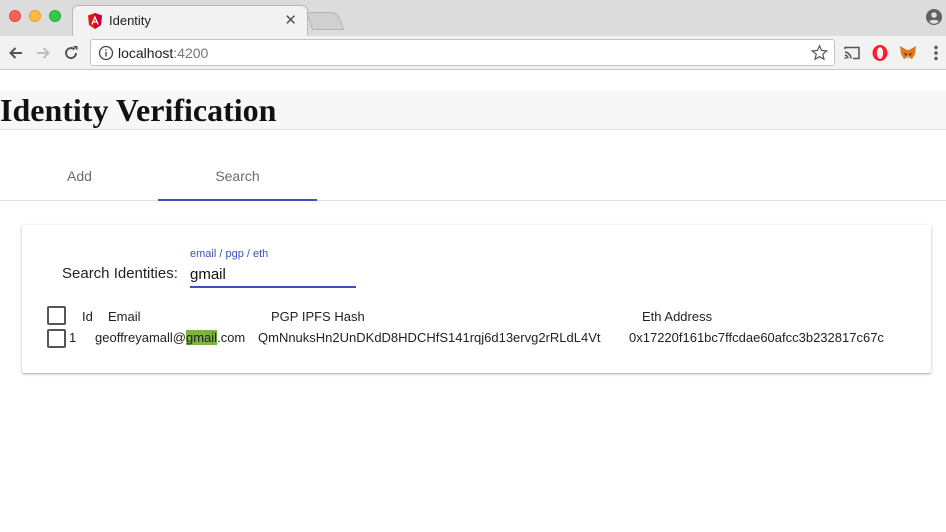  I want to click on address-bar: localhost:4200, so click(462, 52).